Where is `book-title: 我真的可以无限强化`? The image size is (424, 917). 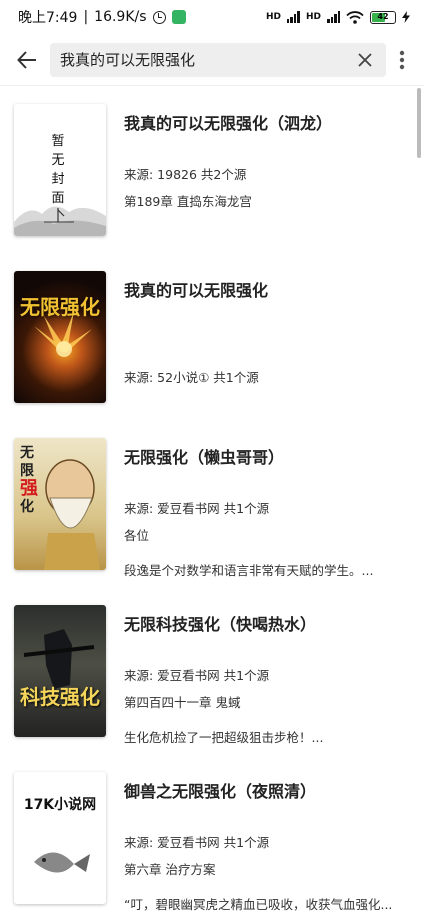 book-title: 我真的可以无限强化 is located at coordinates (196, 290).